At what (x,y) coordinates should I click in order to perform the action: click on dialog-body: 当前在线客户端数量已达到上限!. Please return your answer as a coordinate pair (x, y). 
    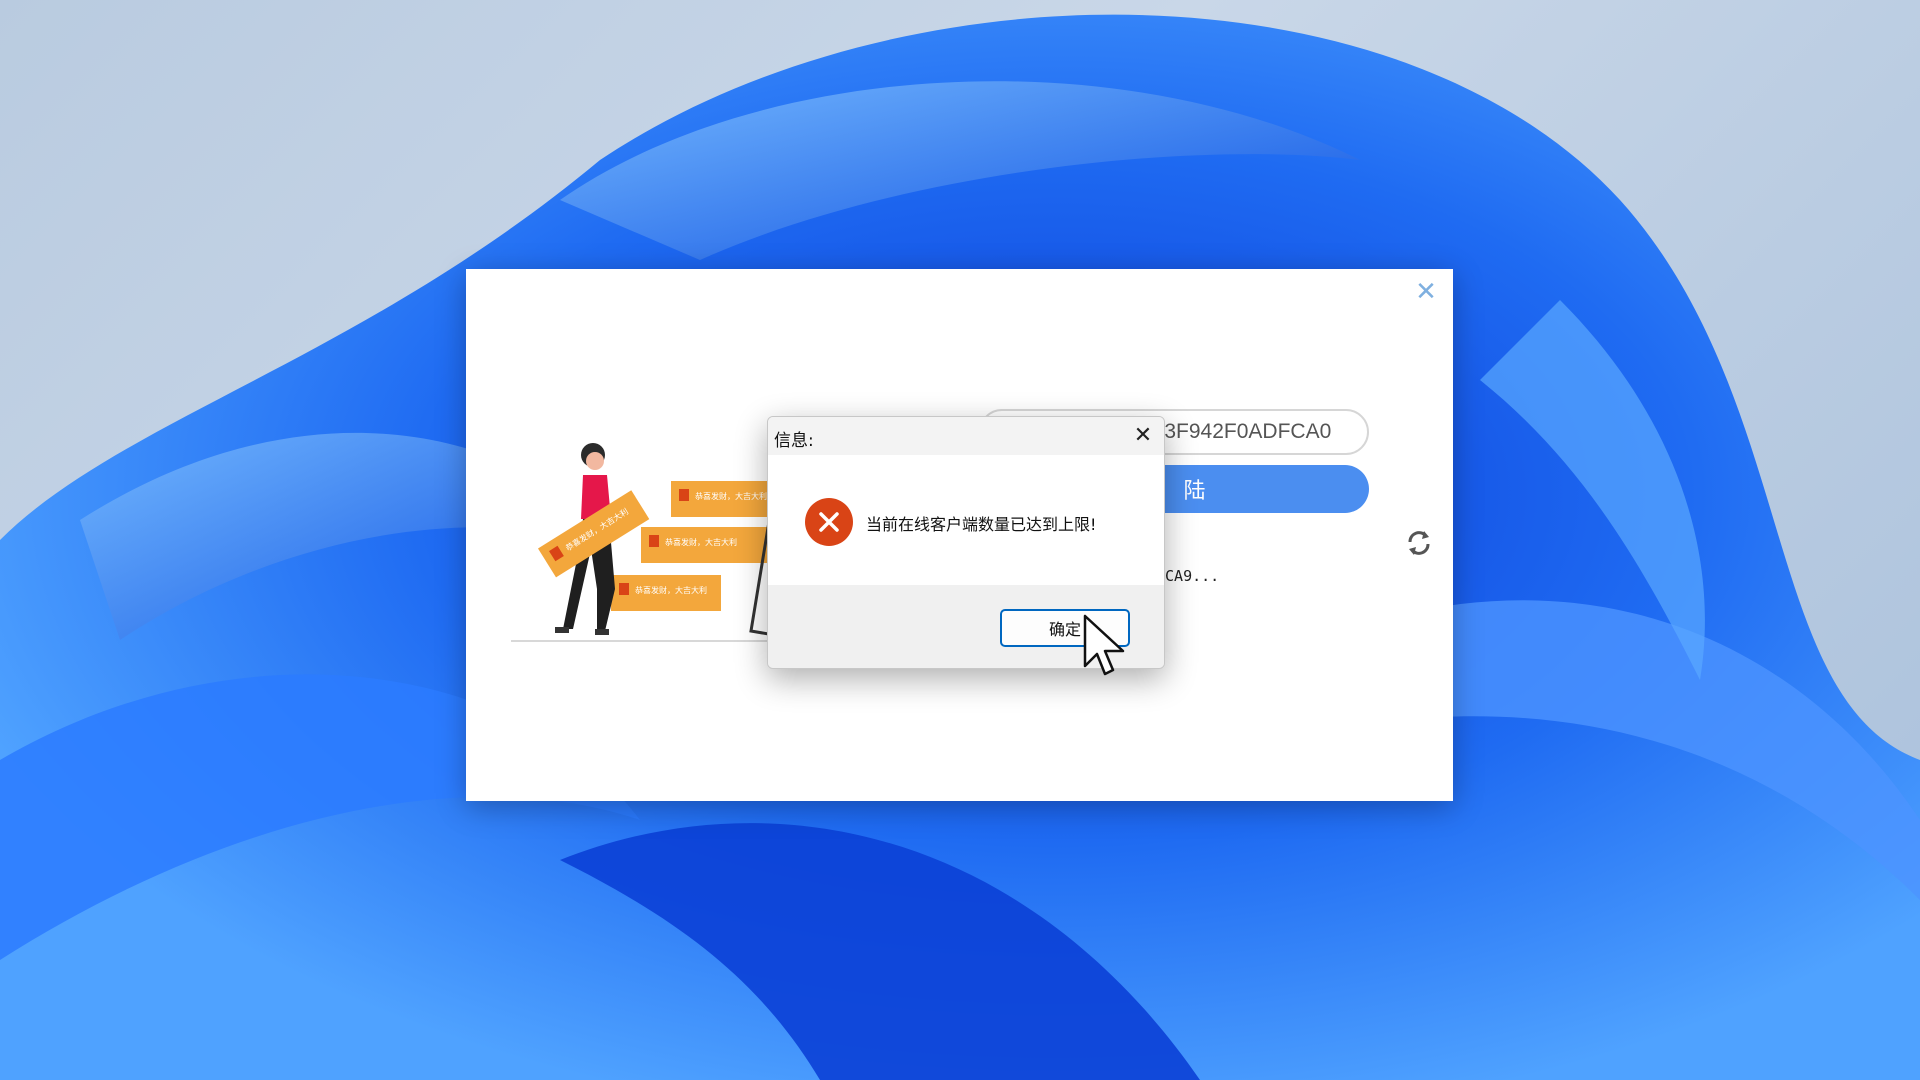
    Looking at the image, I should click on (966, 520).